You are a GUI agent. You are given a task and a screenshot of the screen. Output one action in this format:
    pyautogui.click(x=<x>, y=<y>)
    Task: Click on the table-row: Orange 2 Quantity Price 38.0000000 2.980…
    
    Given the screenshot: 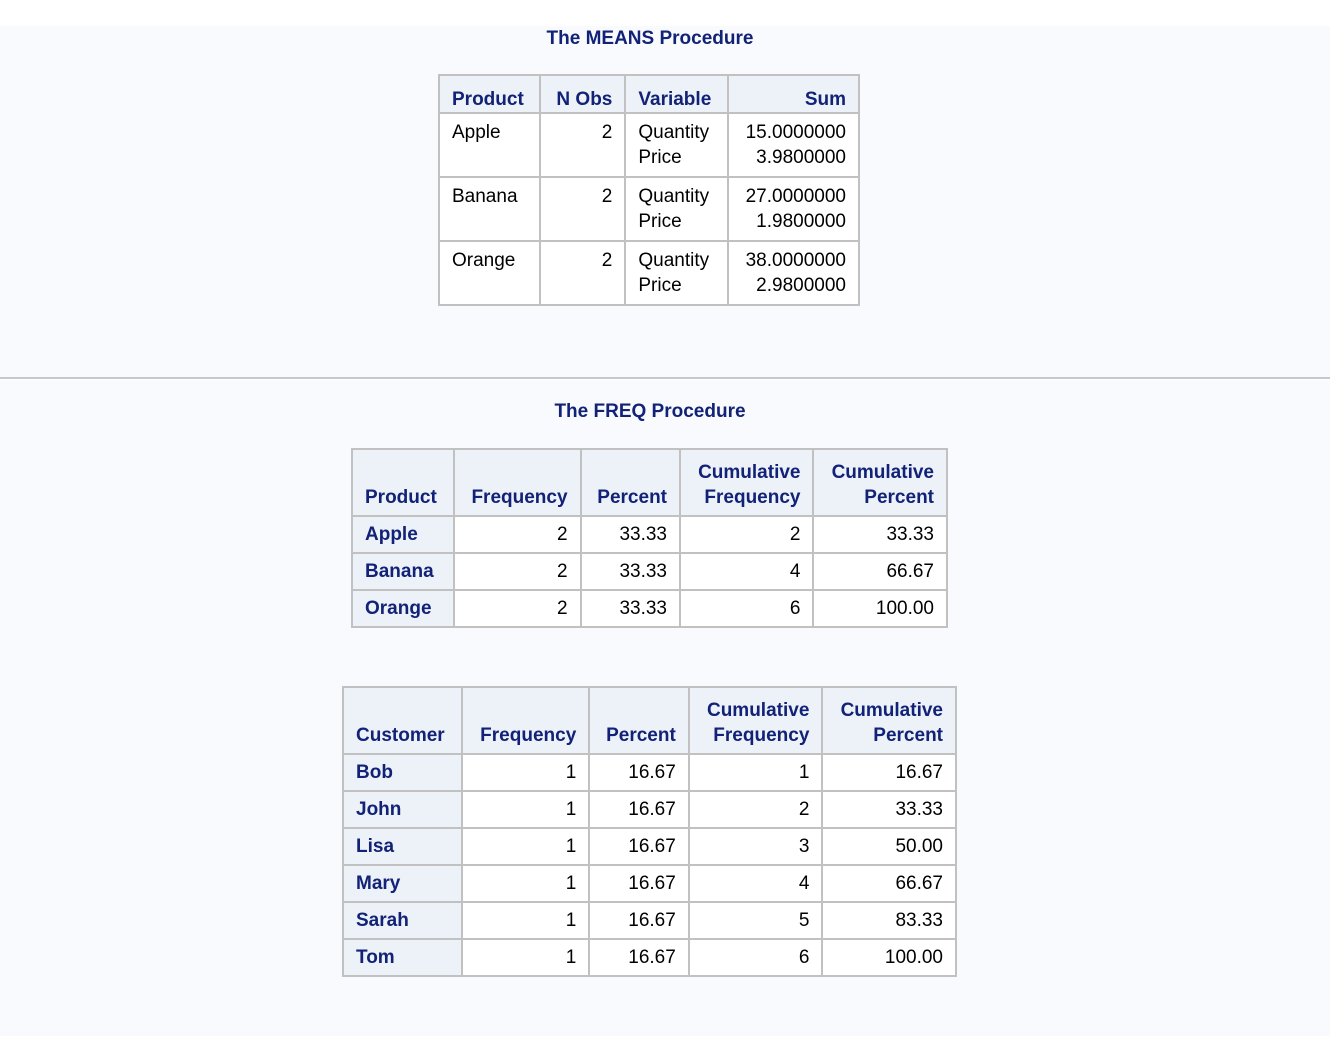 What is the action you would take?
    pyautogui.click(x=649, y=273)
    